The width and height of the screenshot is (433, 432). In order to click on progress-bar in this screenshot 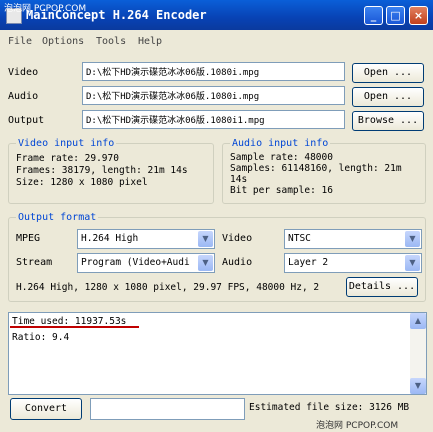, I will do `click(167, 409)`.